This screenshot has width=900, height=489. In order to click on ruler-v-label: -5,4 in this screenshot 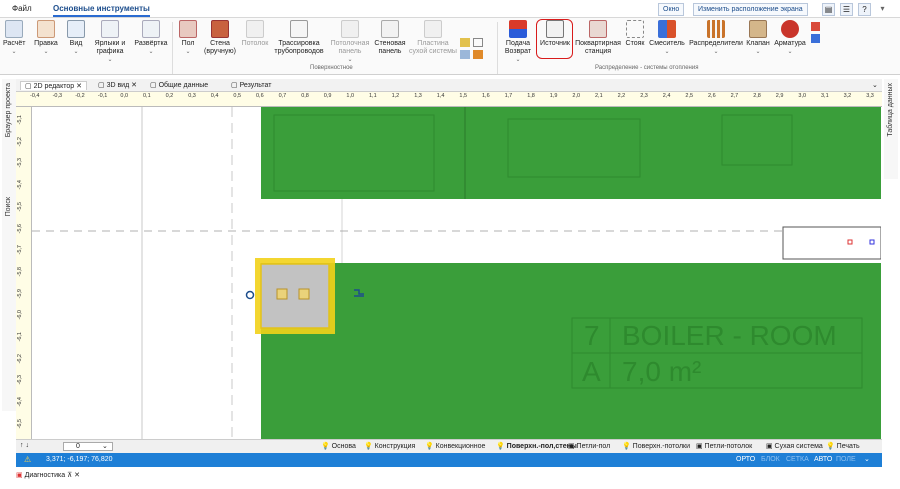, I will do `click(20, 185)`.